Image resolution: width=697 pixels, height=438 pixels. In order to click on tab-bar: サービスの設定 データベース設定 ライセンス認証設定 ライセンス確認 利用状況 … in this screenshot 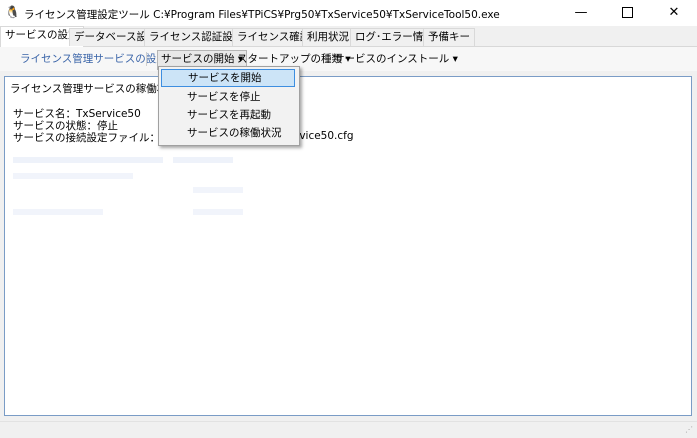, I will do `click(348, 36)`.